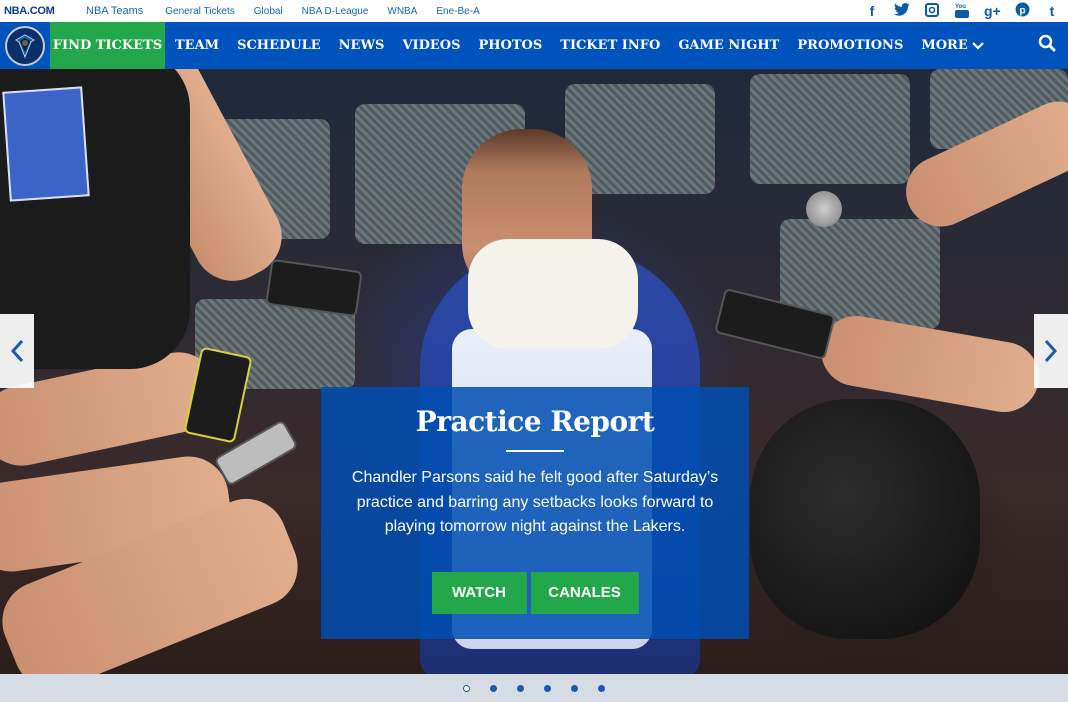  I want to click on google-plus-icon: g+, so click(992, 11).